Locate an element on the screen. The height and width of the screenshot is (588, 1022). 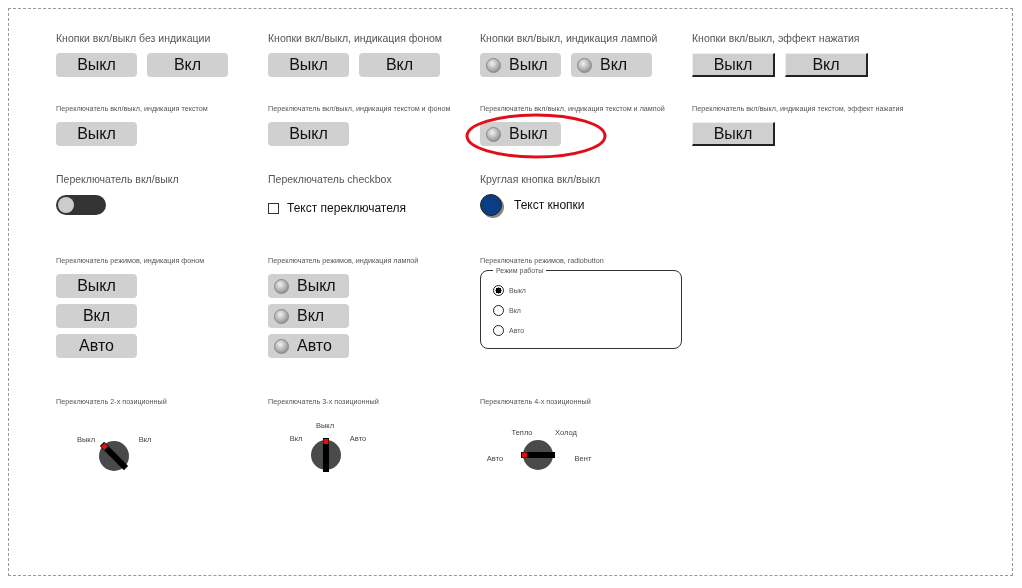
round-button-label: Текст кнопки is located at coordinates (549, 205).